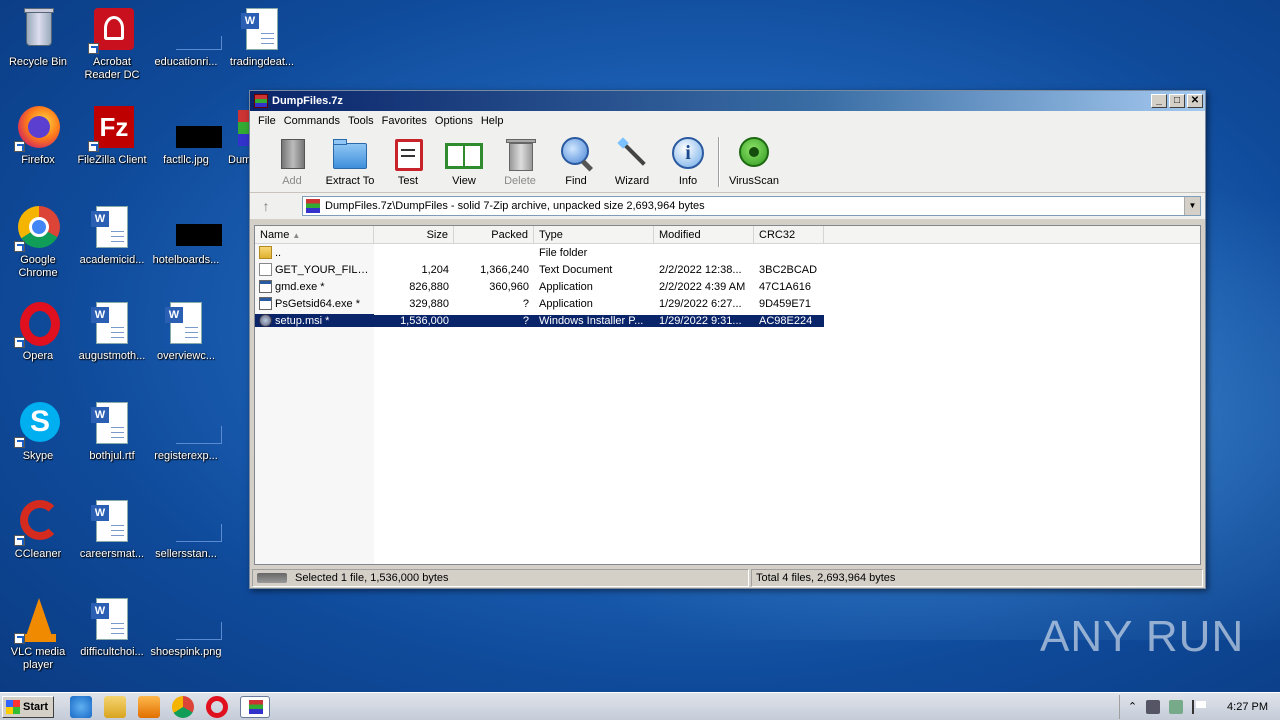 The height and width of the screenshot is (720, 1280). What do you see at coordinates (112, 51) in the screenshot?
I see `desktop-icon-acrobat: Acrobat Reader DC` at bounding box center [112, 51].